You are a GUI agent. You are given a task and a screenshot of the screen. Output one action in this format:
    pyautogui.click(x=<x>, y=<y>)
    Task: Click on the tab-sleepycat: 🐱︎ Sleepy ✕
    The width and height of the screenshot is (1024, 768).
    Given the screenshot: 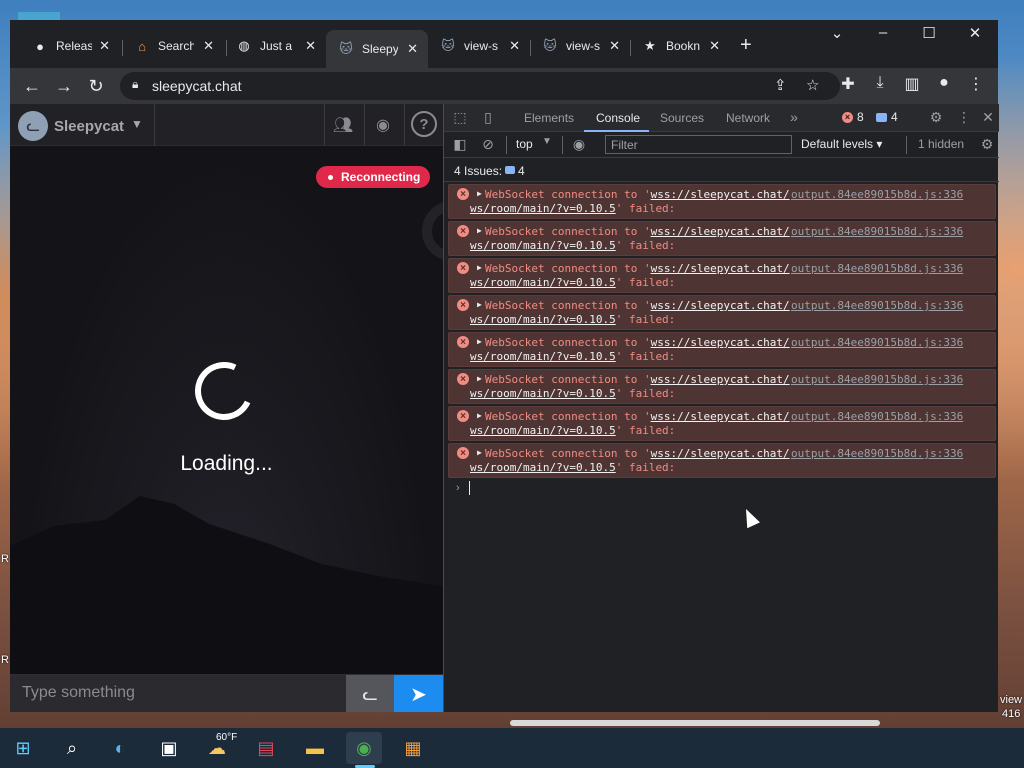 What is the action you would take?
    pyautogui.click(x=377, y=49)
    